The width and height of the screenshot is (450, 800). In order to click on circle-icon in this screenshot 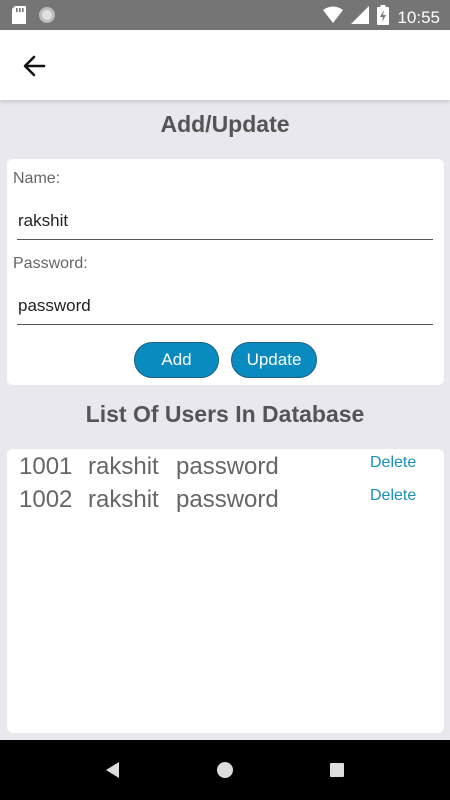, I will do `click(47, 17)`.